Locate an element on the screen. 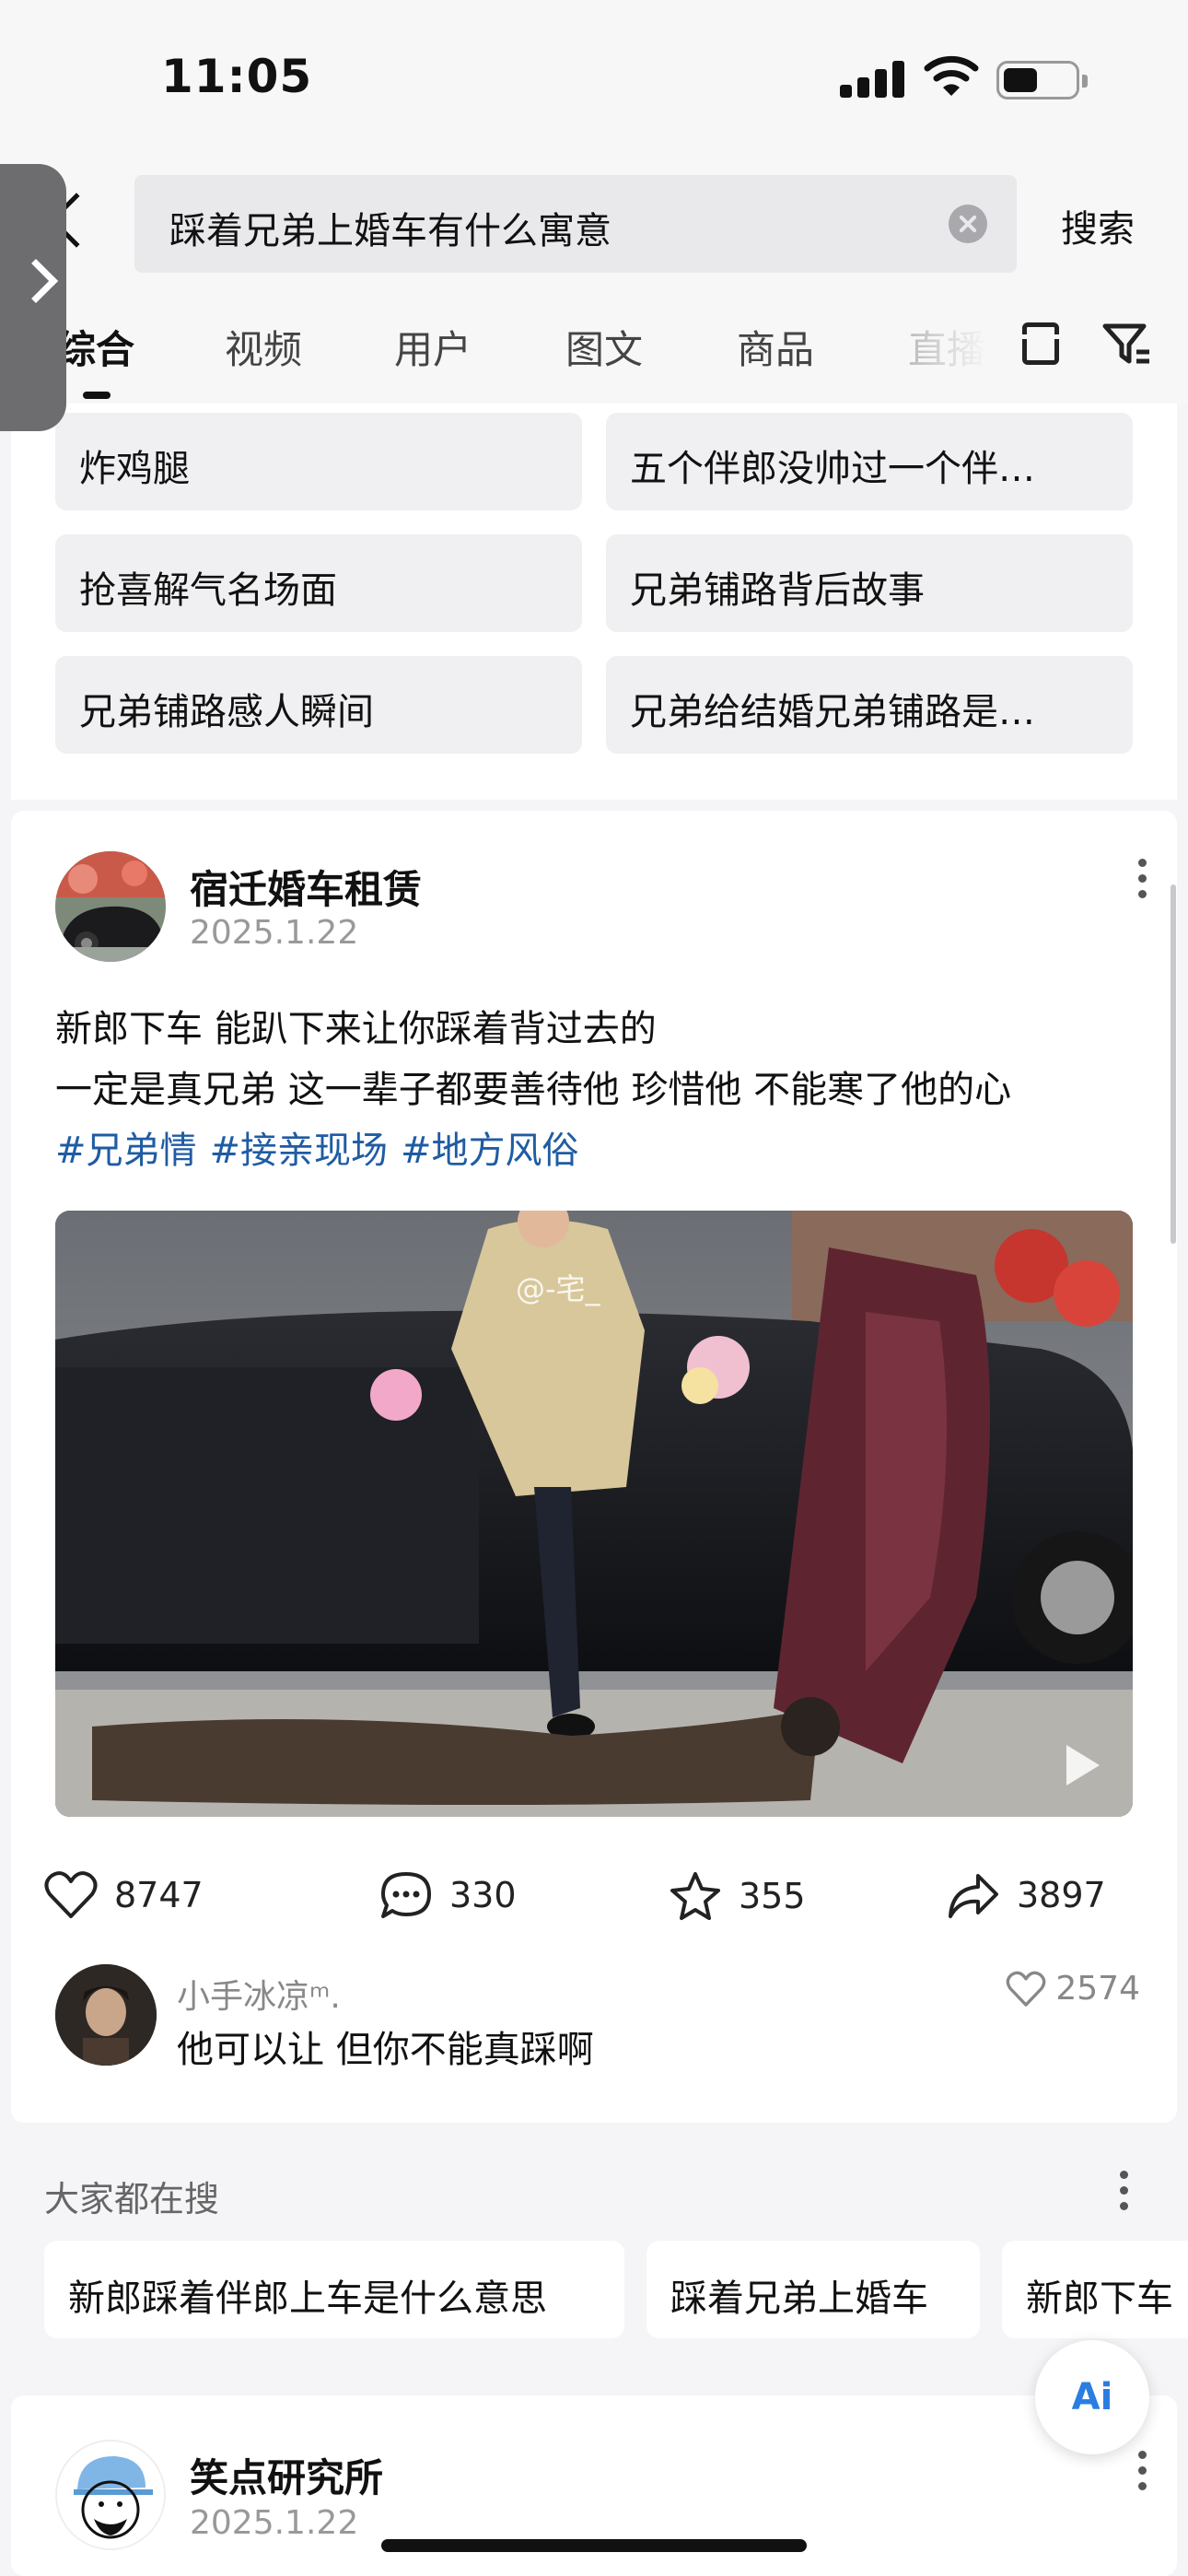  search-query-text: 踩着兄弟上婚车有什么寓意 is located at coordinates (390, 227).